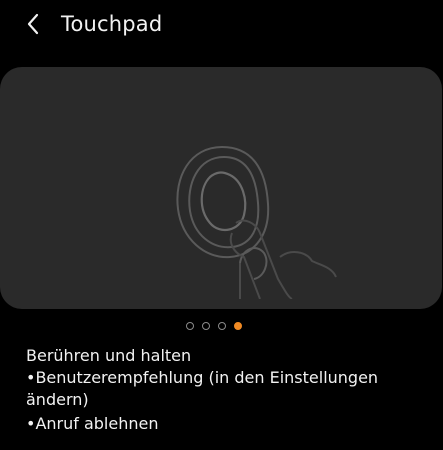  Describe the element at coordinates (256, 222) in the screenshot. I see `earbud-touch-icon` at that location.